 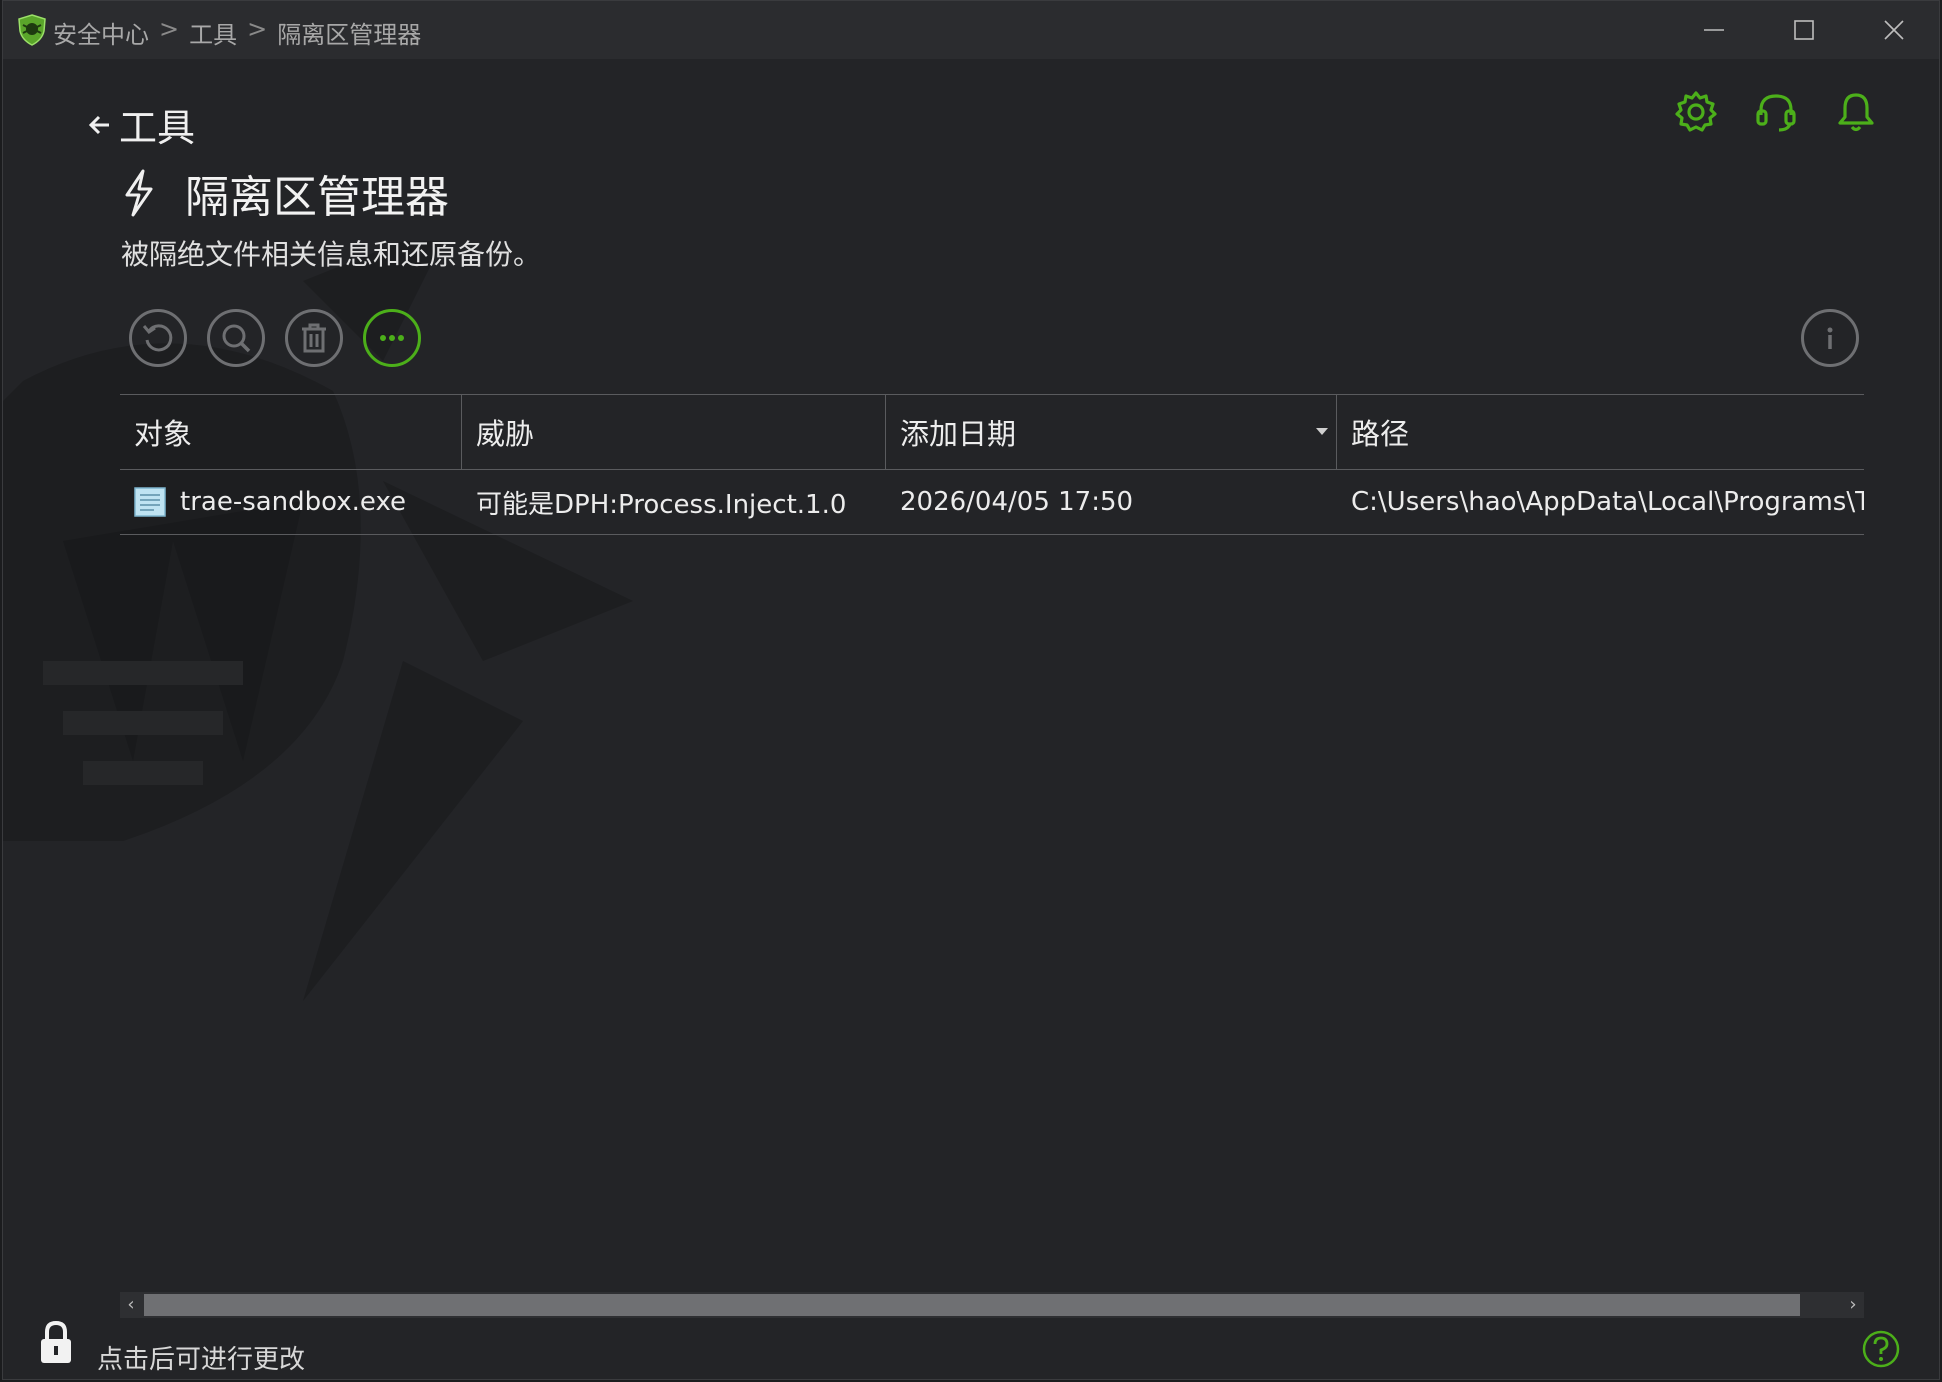 I want to click on top-icon-bar, so click(x=1776, y=112).